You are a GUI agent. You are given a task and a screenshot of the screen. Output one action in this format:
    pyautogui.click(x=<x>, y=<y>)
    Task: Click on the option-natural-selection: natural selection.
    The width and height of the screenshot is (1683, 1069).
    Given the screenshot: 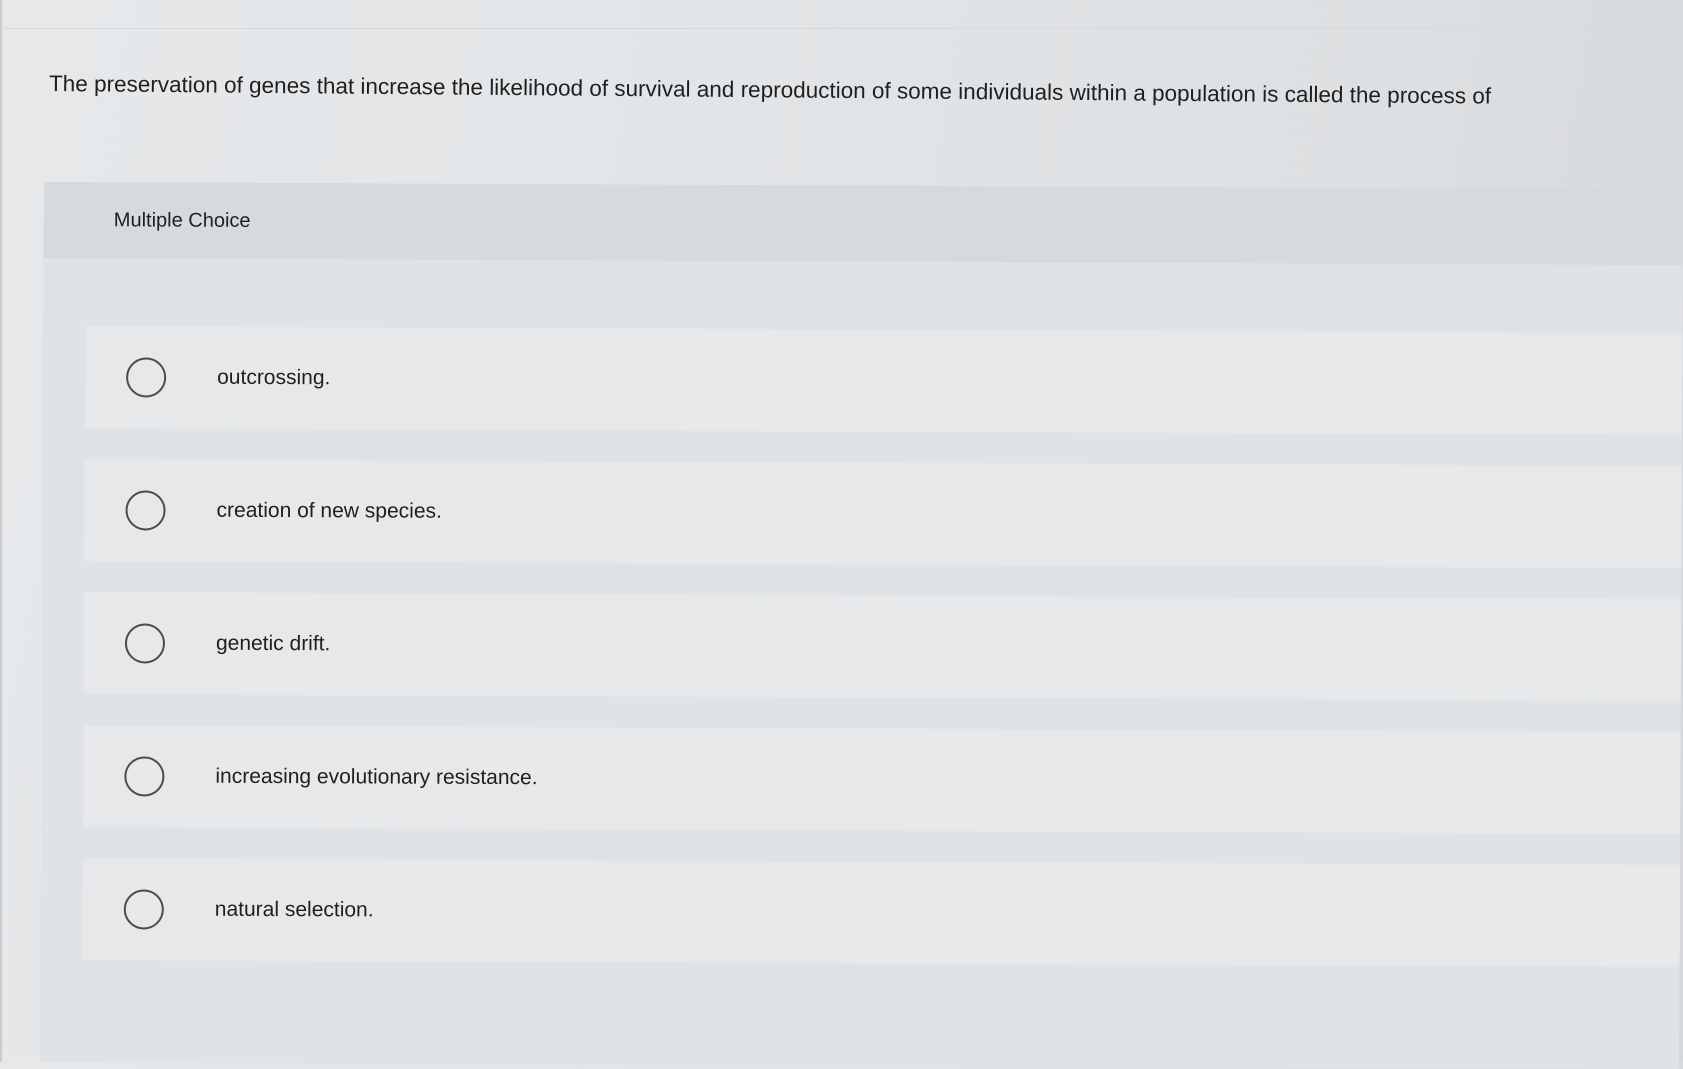 What is the action you would take?
    pyautogui.click(x=881, y=913)
    